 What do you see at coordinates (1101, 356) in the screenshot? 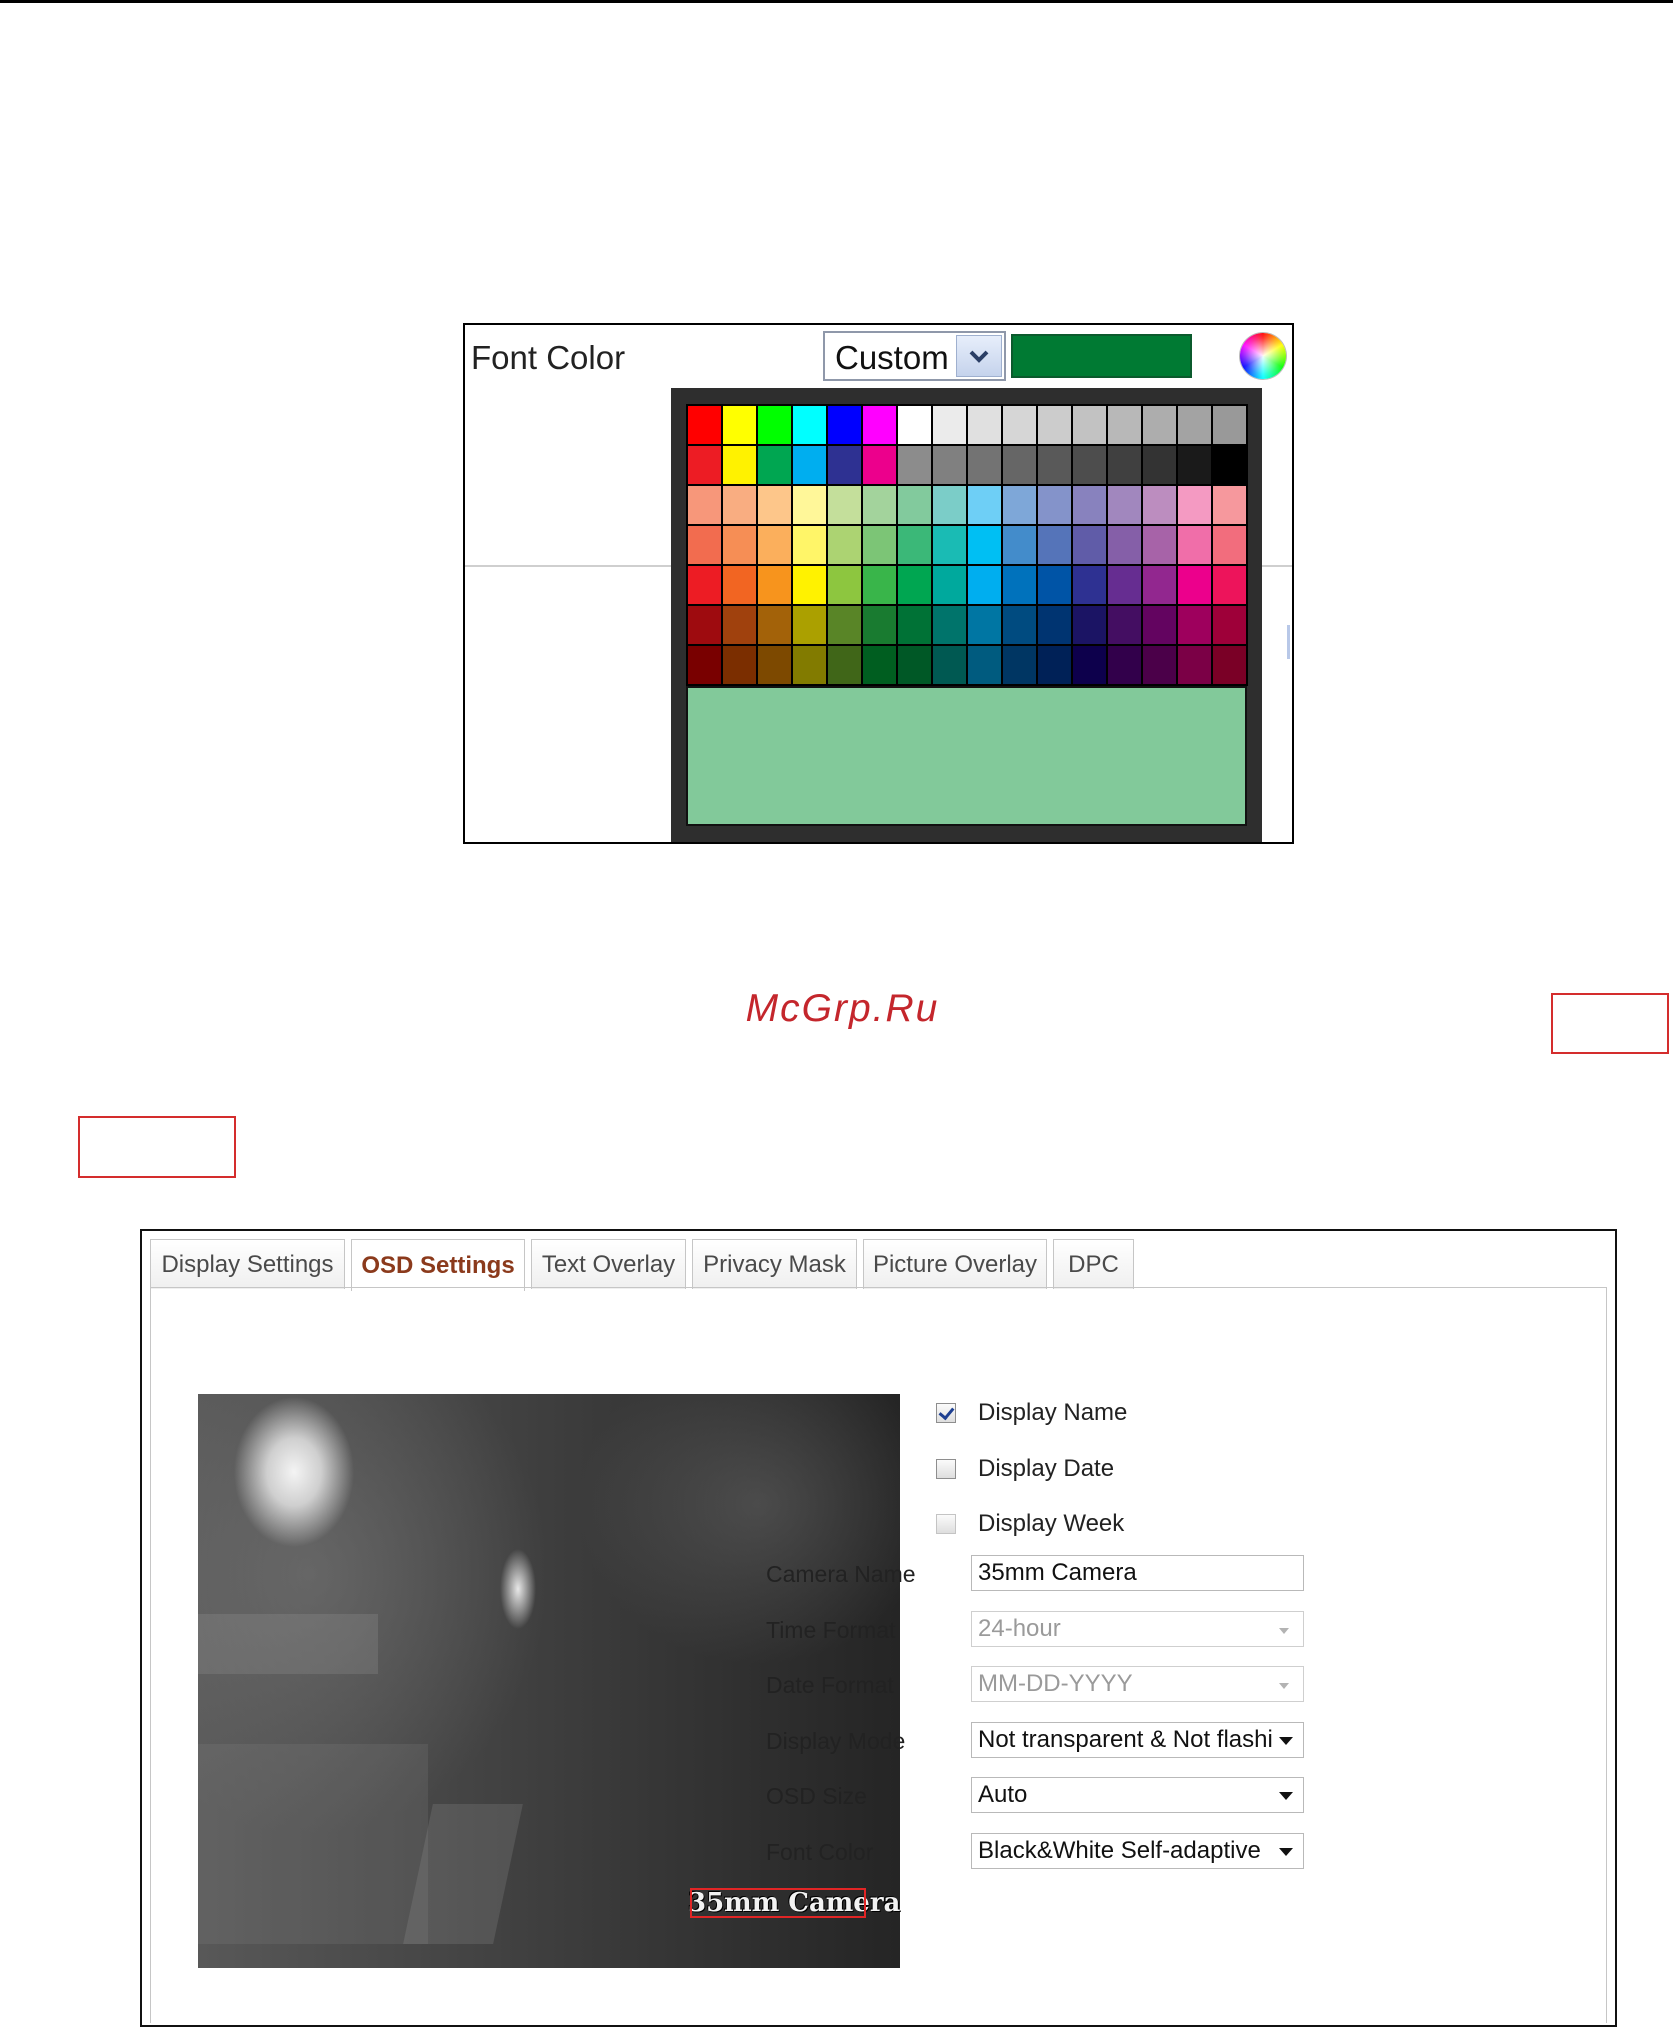
I see `current-color-swatch` at bounding box center [1101, 356].